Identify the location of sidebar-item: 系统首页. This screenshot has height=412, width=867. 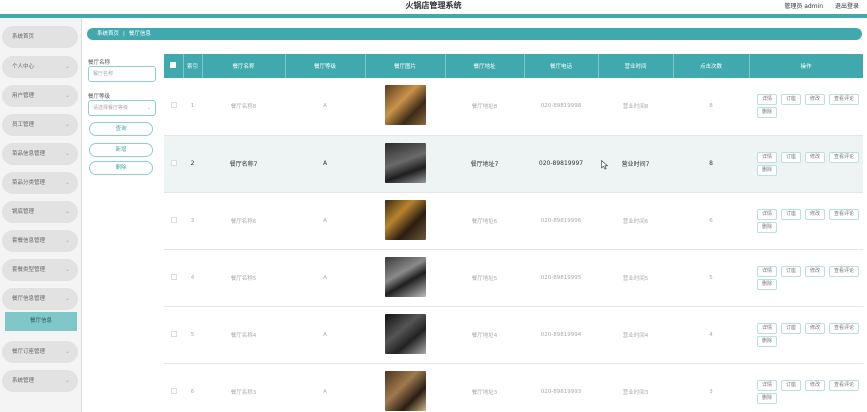
(40, 37).